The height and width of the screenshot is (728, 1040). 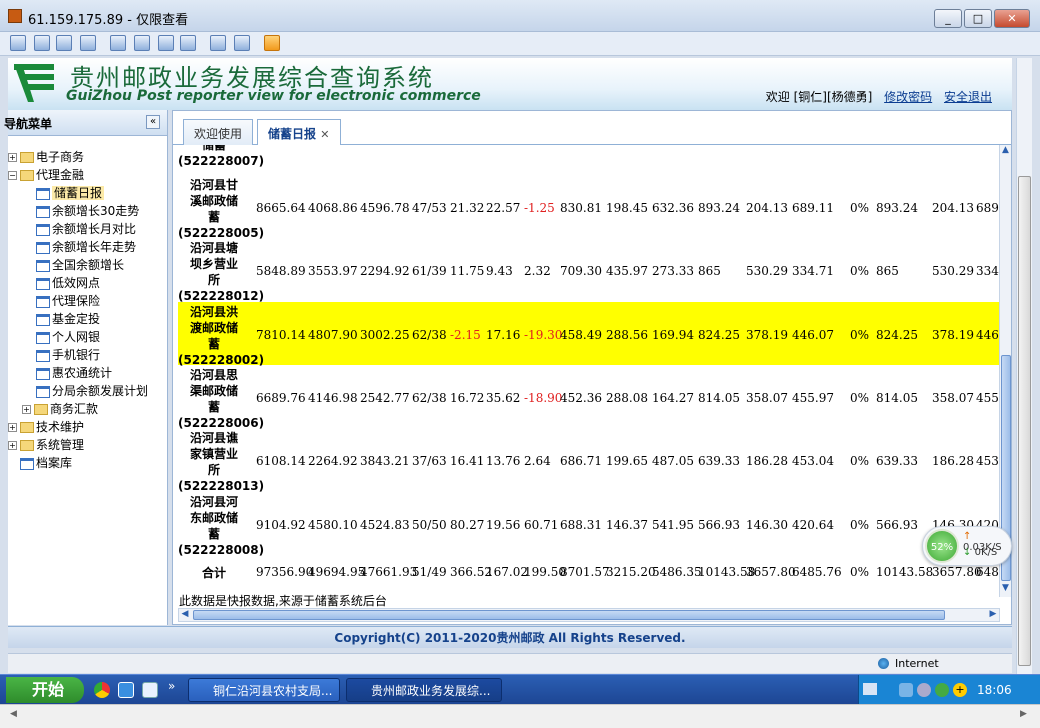 What do you see at coordinates (1023, 714) in the screenshot?
I see `outer-scroll-right-icon: ▶` at bounding box center [1023, 714].